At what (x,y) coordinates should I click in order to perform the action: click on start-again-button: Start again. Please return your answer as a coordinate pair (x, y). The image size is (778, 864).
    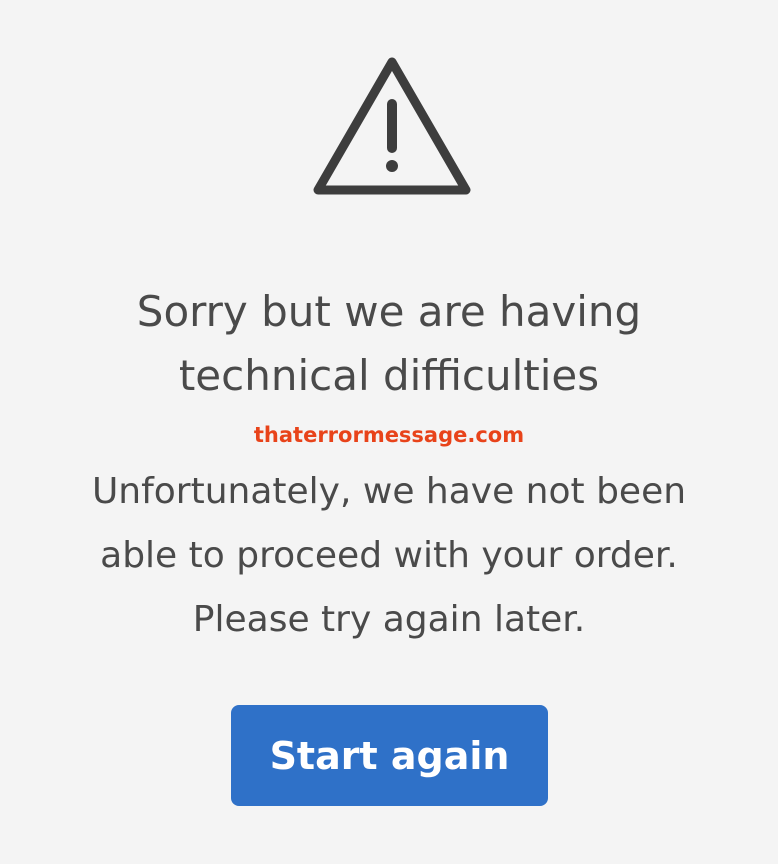
    Looking at the image, I should click on (389, 755).